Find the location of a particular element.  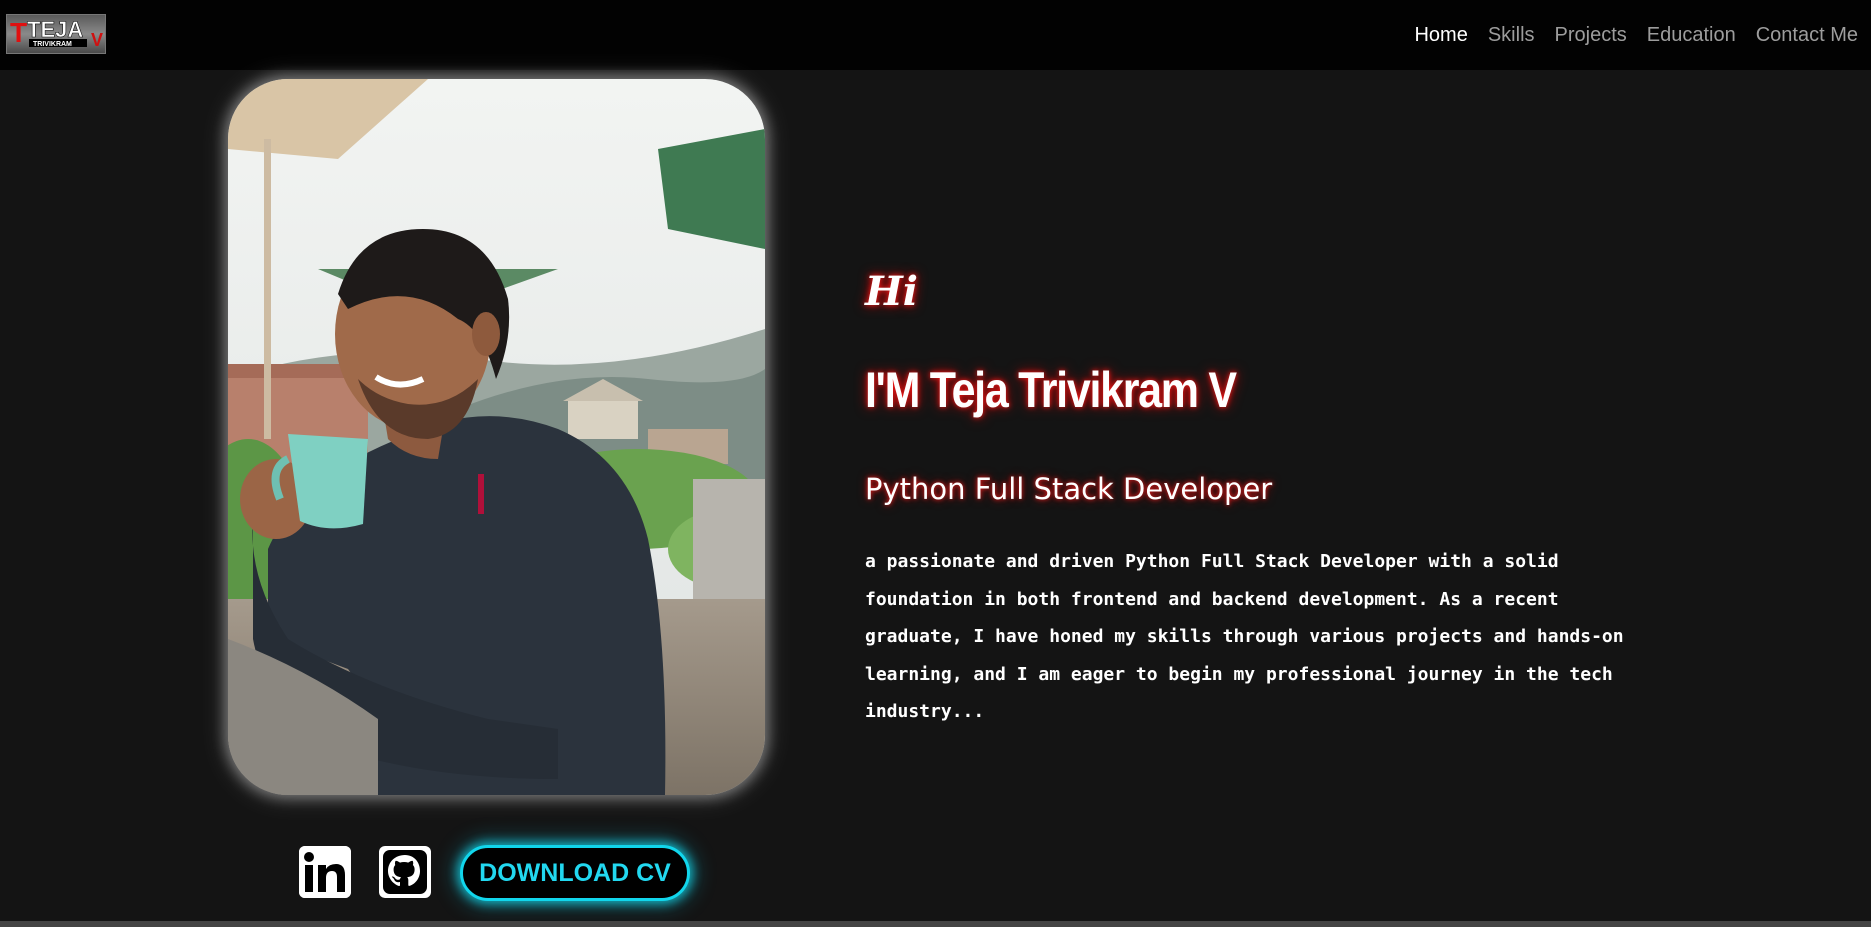

logo-big-text: TEJA is located at coordinates (55, 29).